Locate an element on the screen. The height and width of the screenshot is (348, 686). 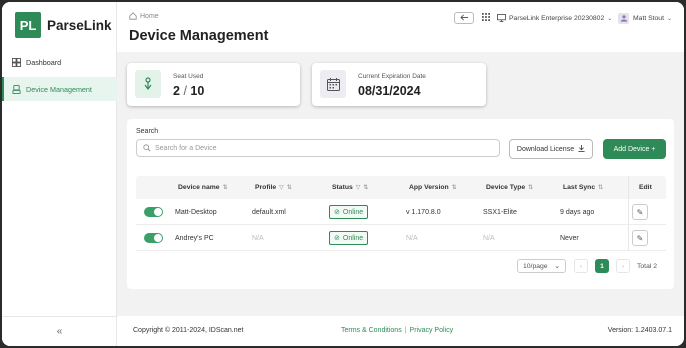
expiration-label: Current Expiration Date is located at coordinates (392, 76).